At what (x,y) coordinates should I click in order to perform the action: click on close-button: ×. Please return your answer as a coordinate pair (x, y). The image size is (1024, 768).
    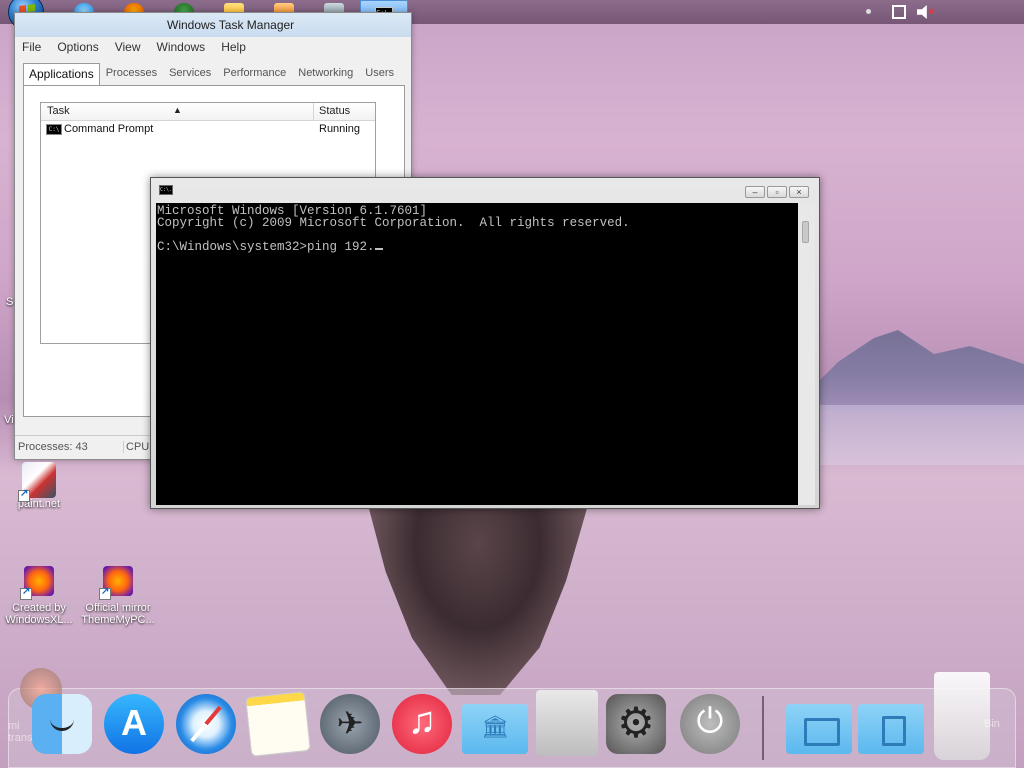
    Looking at the image, I should click on (799, 192).